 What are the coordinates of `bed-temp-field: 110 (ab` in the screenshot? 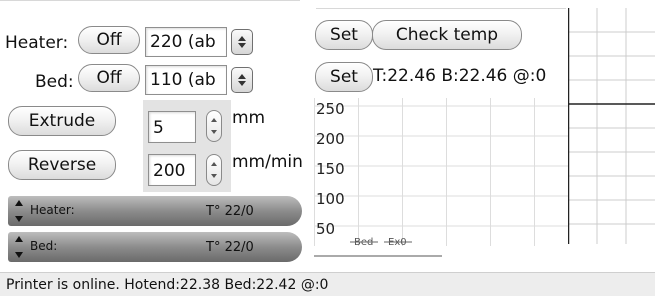 It's located at (186, 80).